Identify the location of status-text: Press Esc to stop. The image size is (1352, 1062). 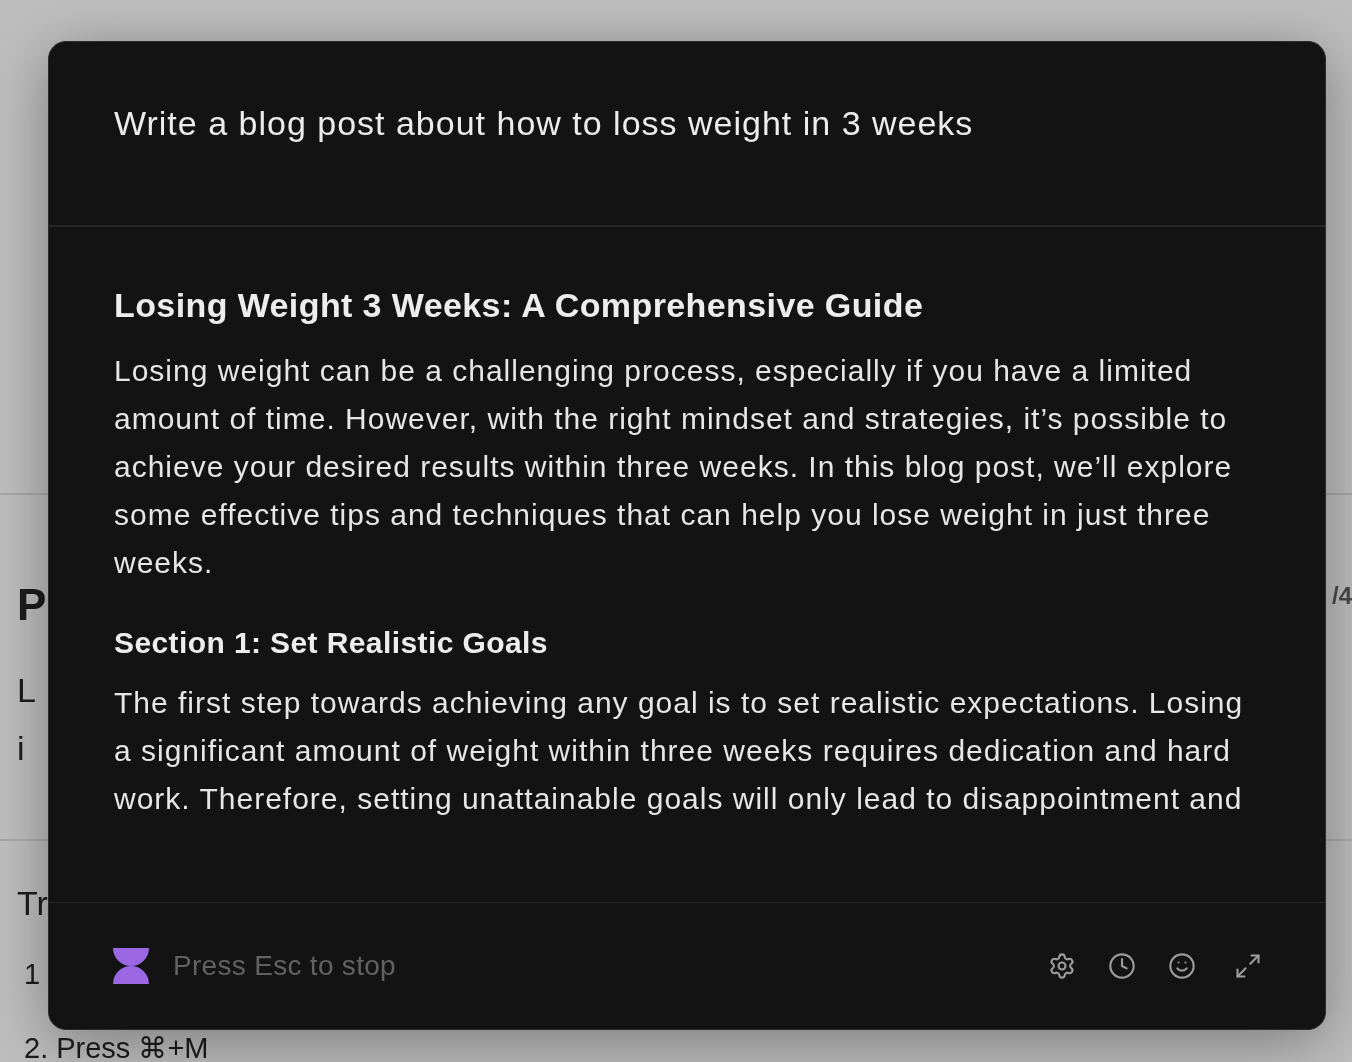
(284, 966).